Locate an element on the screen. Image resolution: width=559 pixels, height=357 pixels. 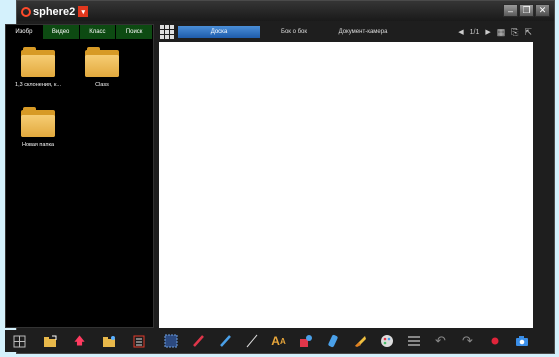
tab-board: Доска is located at coordinates (219, 32).